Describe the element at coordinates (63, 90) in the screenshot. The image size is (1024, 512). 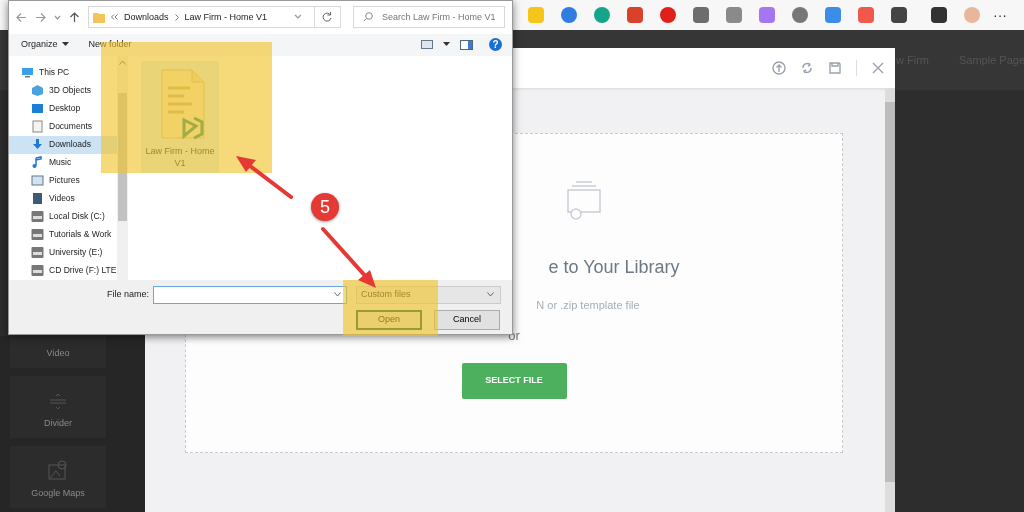
I see `nav-item: 3D Objects` at that location.